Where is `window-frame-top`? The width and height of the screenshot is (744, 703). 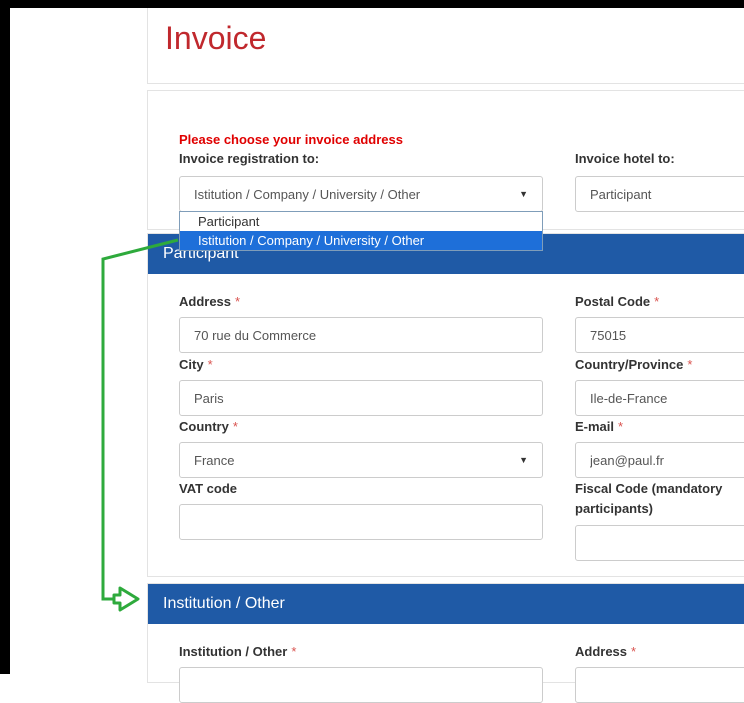 window-frame-top is located at coordinates (372, 4).